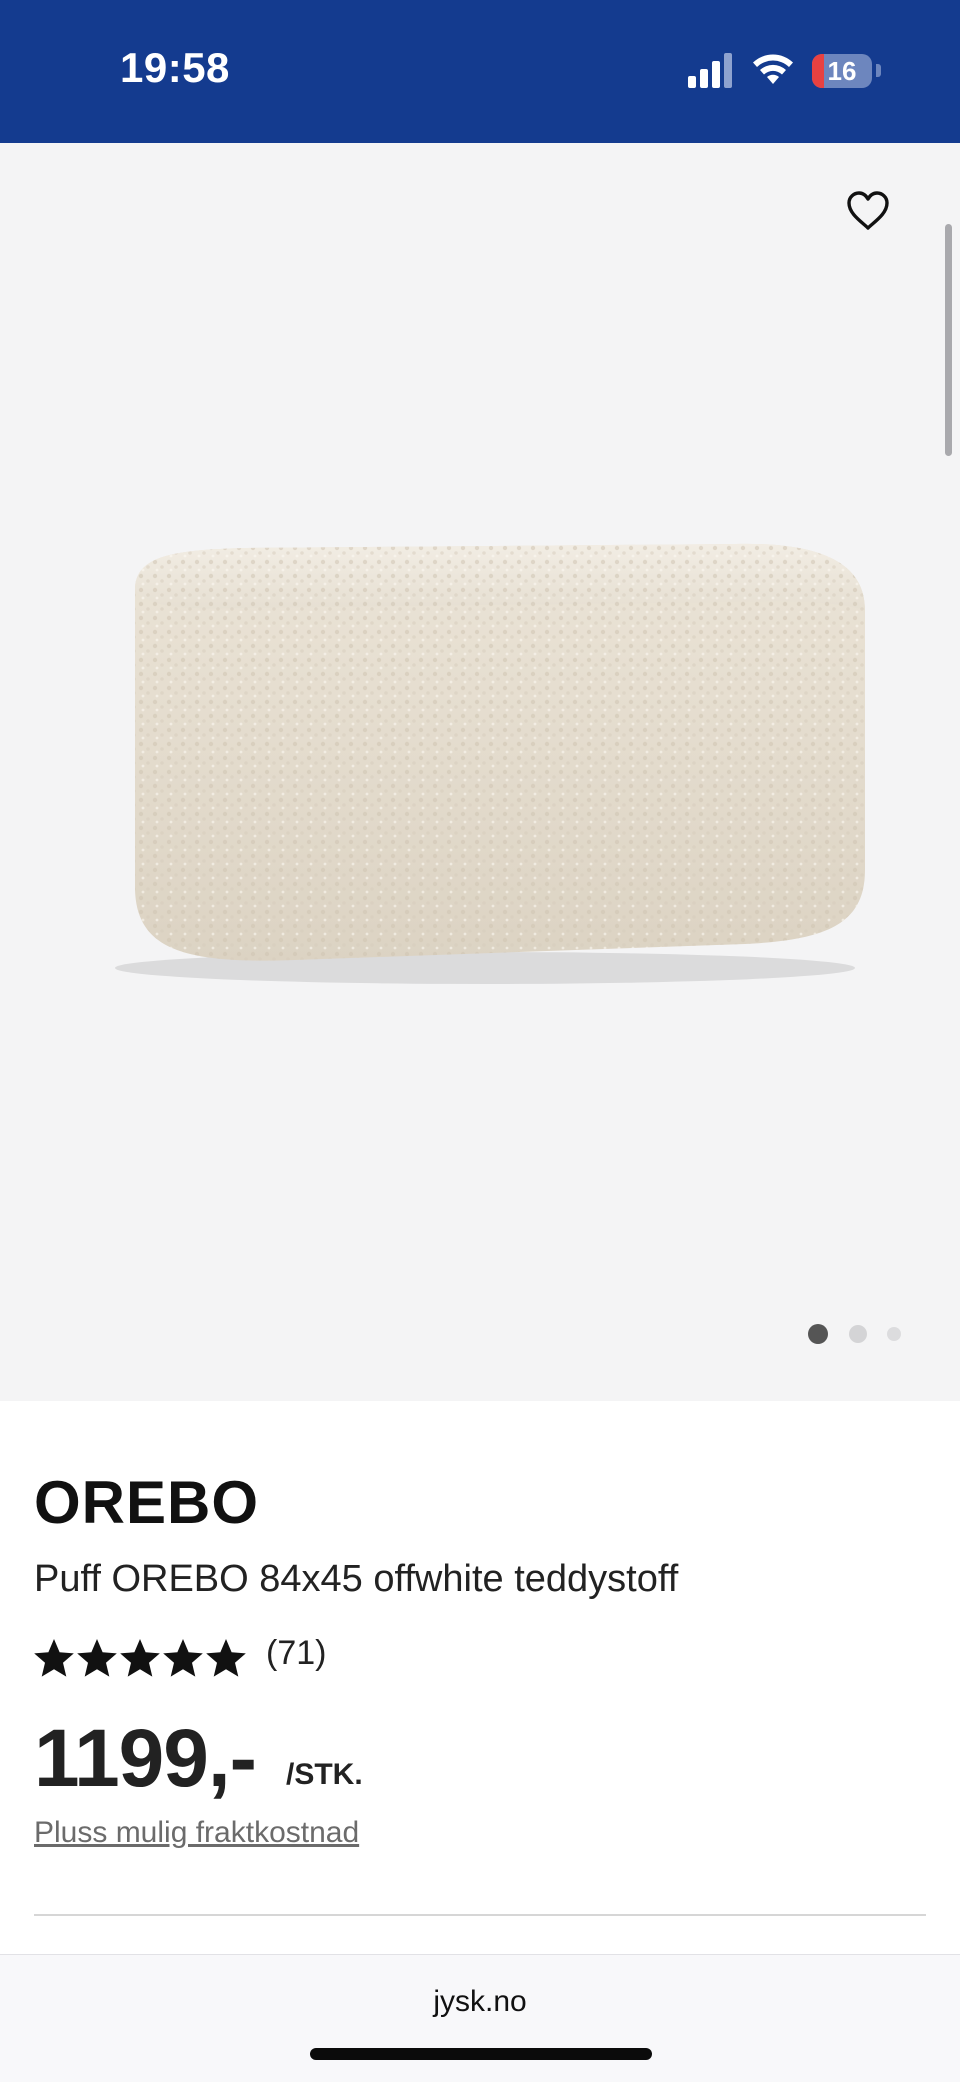  What do you see at coordinates (818, 1334) in the screenshot?
I see `carousel-dot-active` at bounding box center [818, 1334].